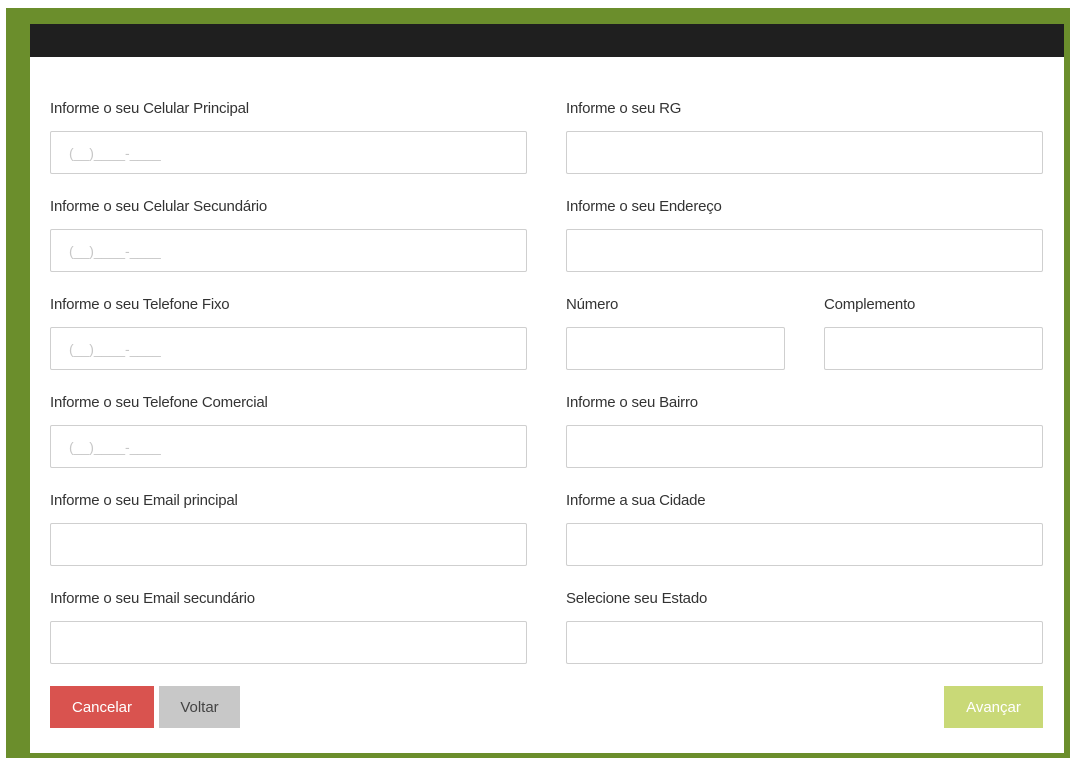 The height and width of the screenshot is (762, 1076). I want to click on celular-secundario-label: Informe o seu Celular Secundário, so click(159, 206).